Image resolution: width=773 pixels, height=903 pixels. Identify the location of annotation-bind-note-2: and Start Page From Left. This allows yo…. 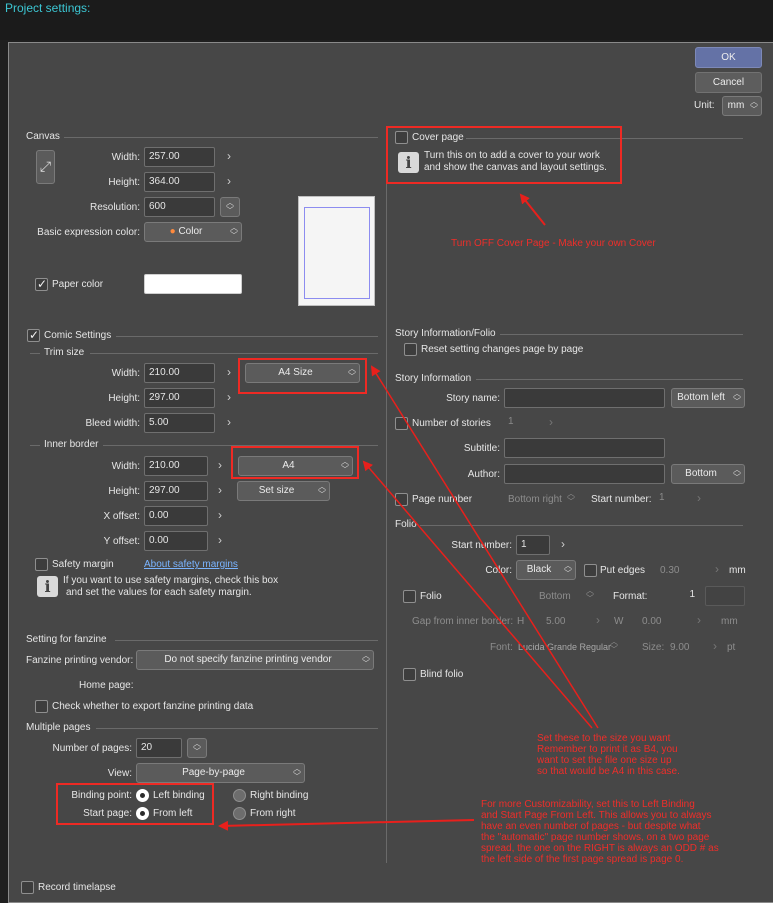
(596, 815).